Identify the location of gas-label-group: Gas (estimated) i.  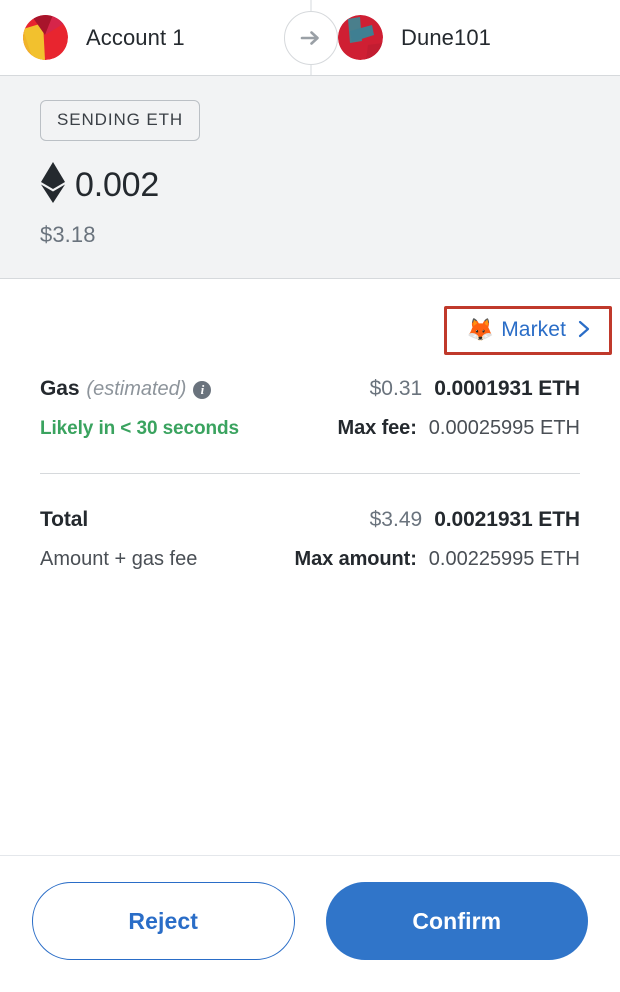
(126, 389).